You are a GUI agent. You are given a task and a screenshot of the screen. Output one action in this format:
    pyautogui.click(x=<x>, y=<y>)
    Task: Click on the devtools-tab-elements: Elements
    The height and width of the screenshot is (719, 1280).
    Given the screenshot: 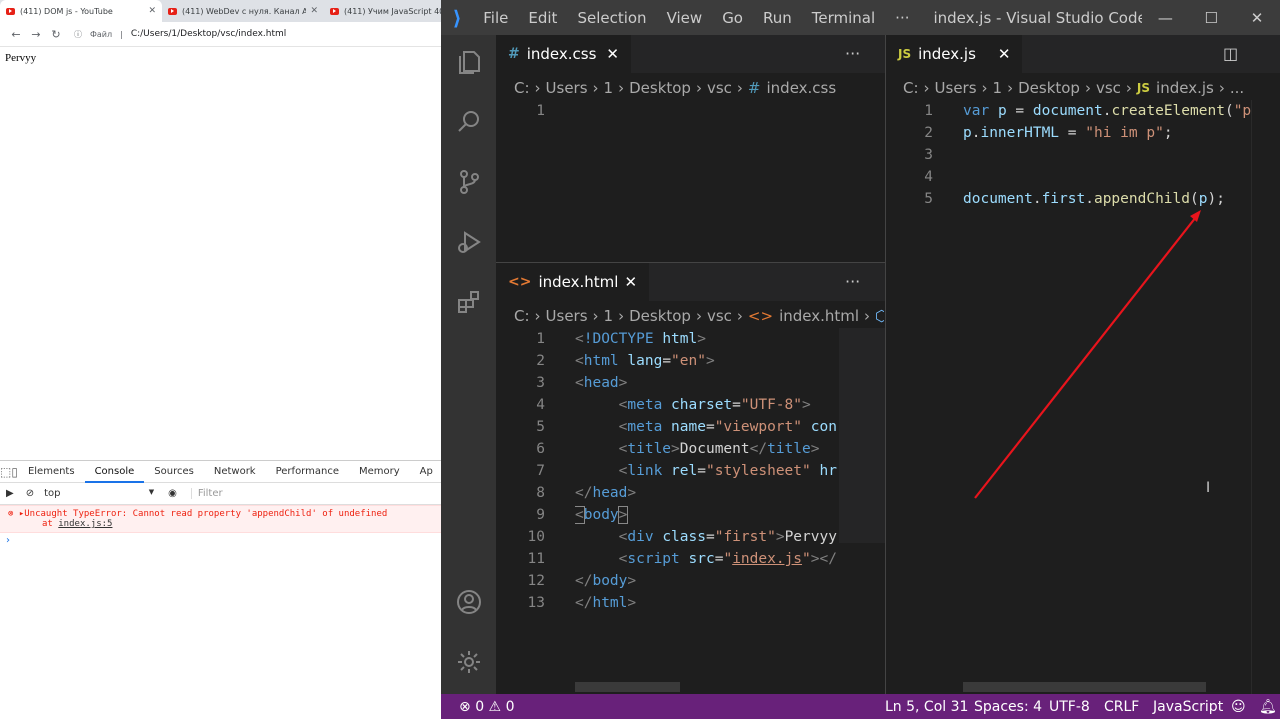 What is the action you would take?
    pyautogui.click(x=51, y=472)
    